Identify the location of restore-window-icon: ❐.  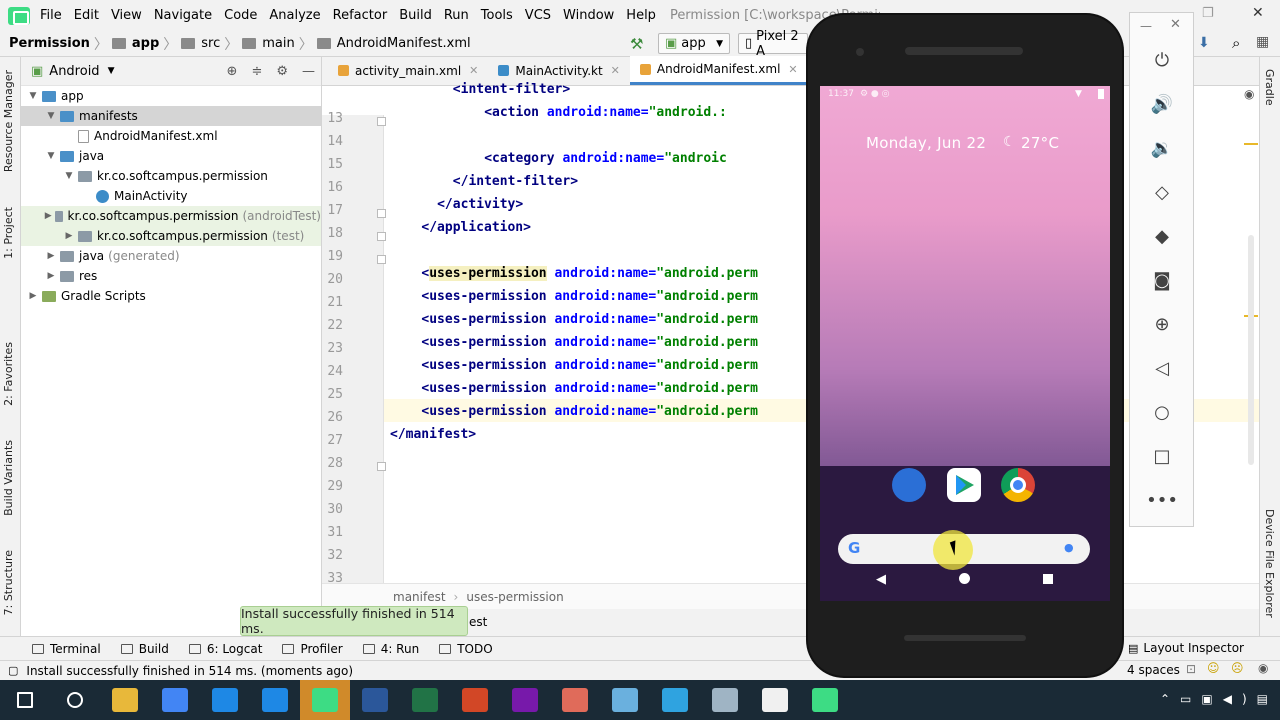
(1208, 13).